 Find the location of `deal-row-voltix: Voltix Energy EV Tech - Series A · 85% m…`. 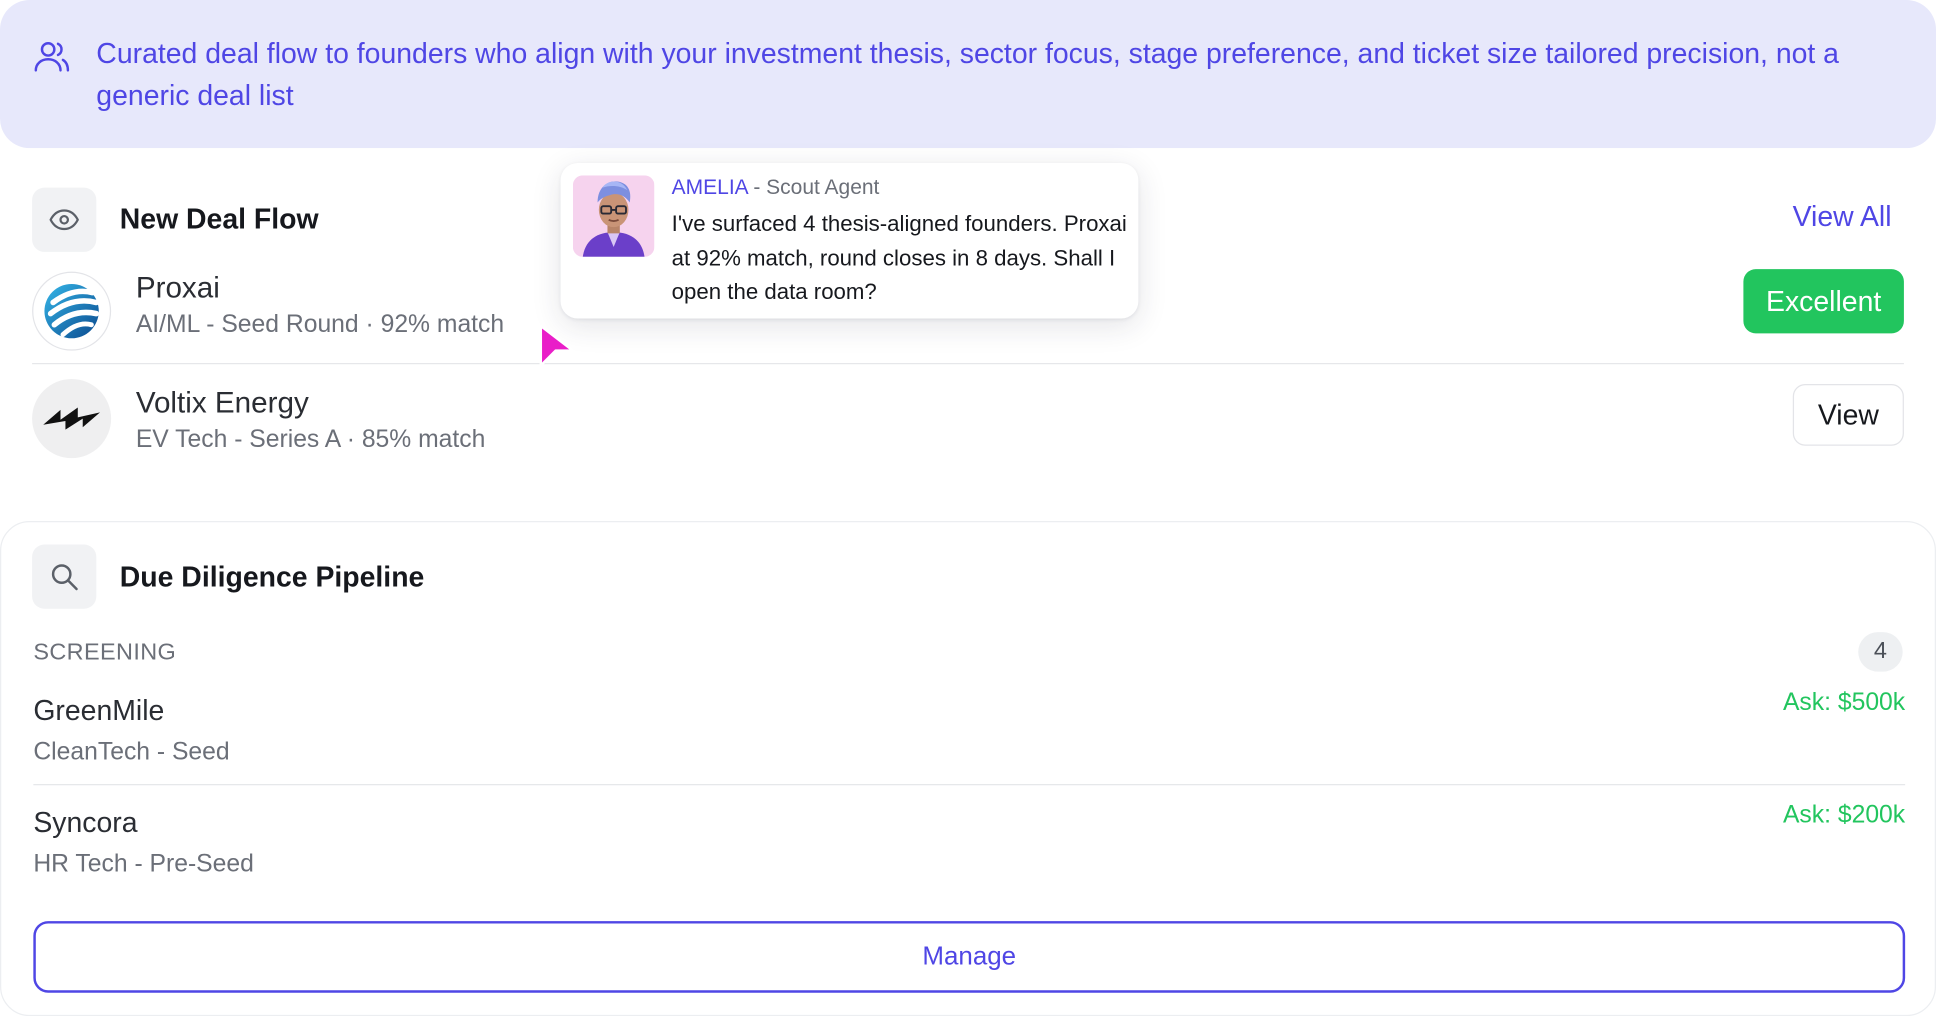

deal-row-voltix: Voltix Energy EV Tech - Series A · 85% m… is located at coordinates (968, 427).